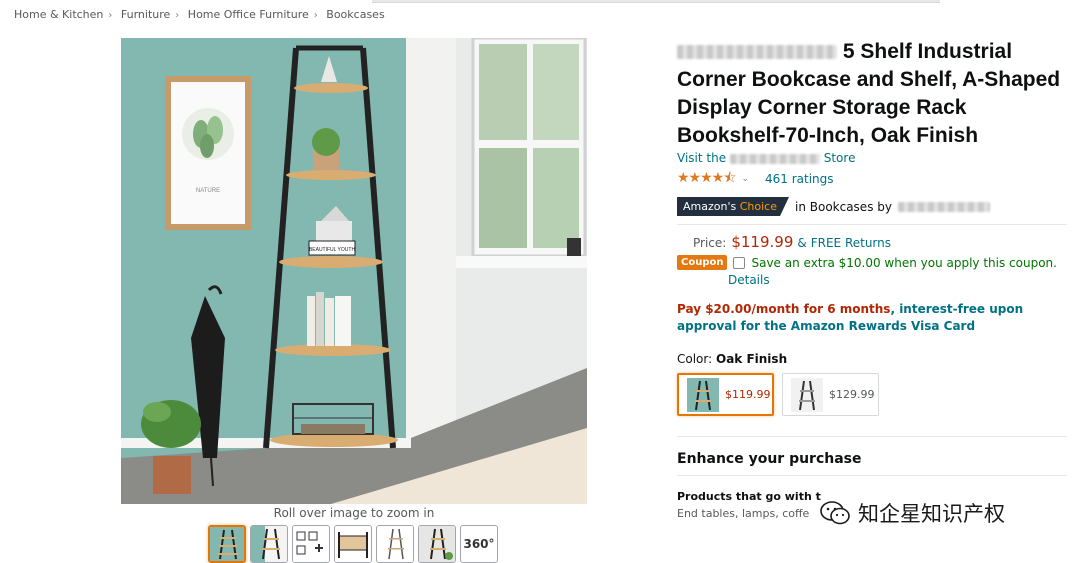 The height and width of the screenshot is (563, 1080). What do you see at coordinates (802, 243) in the screenshot?
I see `ampersand: &` at bounding box center [802, 243].